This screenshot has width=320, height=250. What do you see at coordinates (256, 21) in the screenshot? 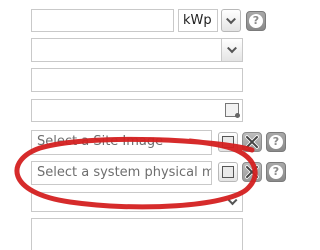
I see `help-icon: ?` at bounding box center [256, 21].